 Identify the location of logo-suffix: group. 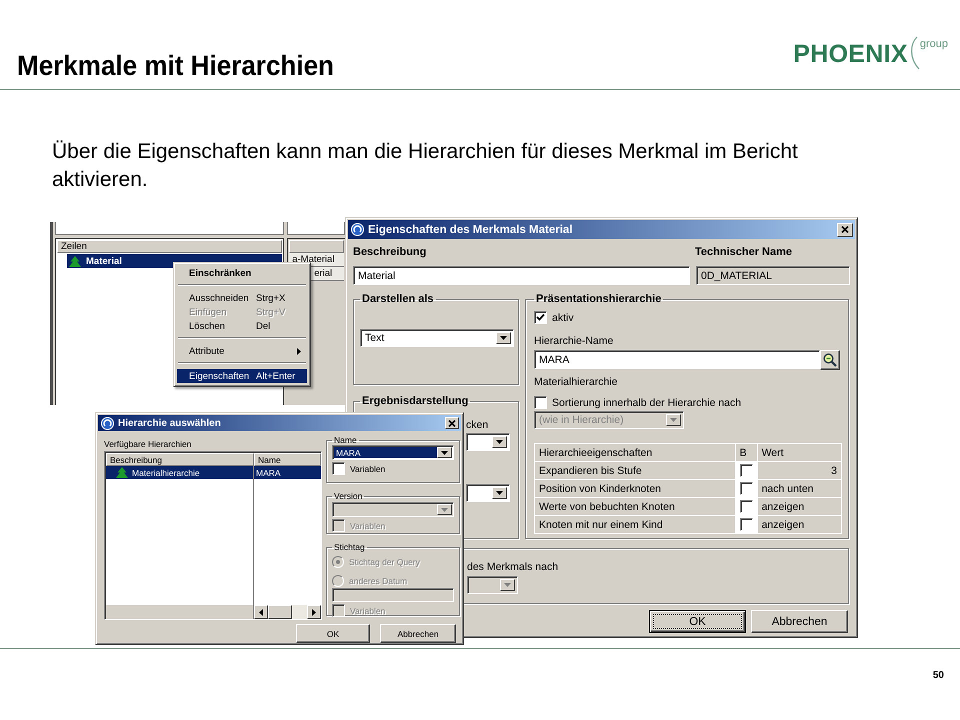
(934, 44).